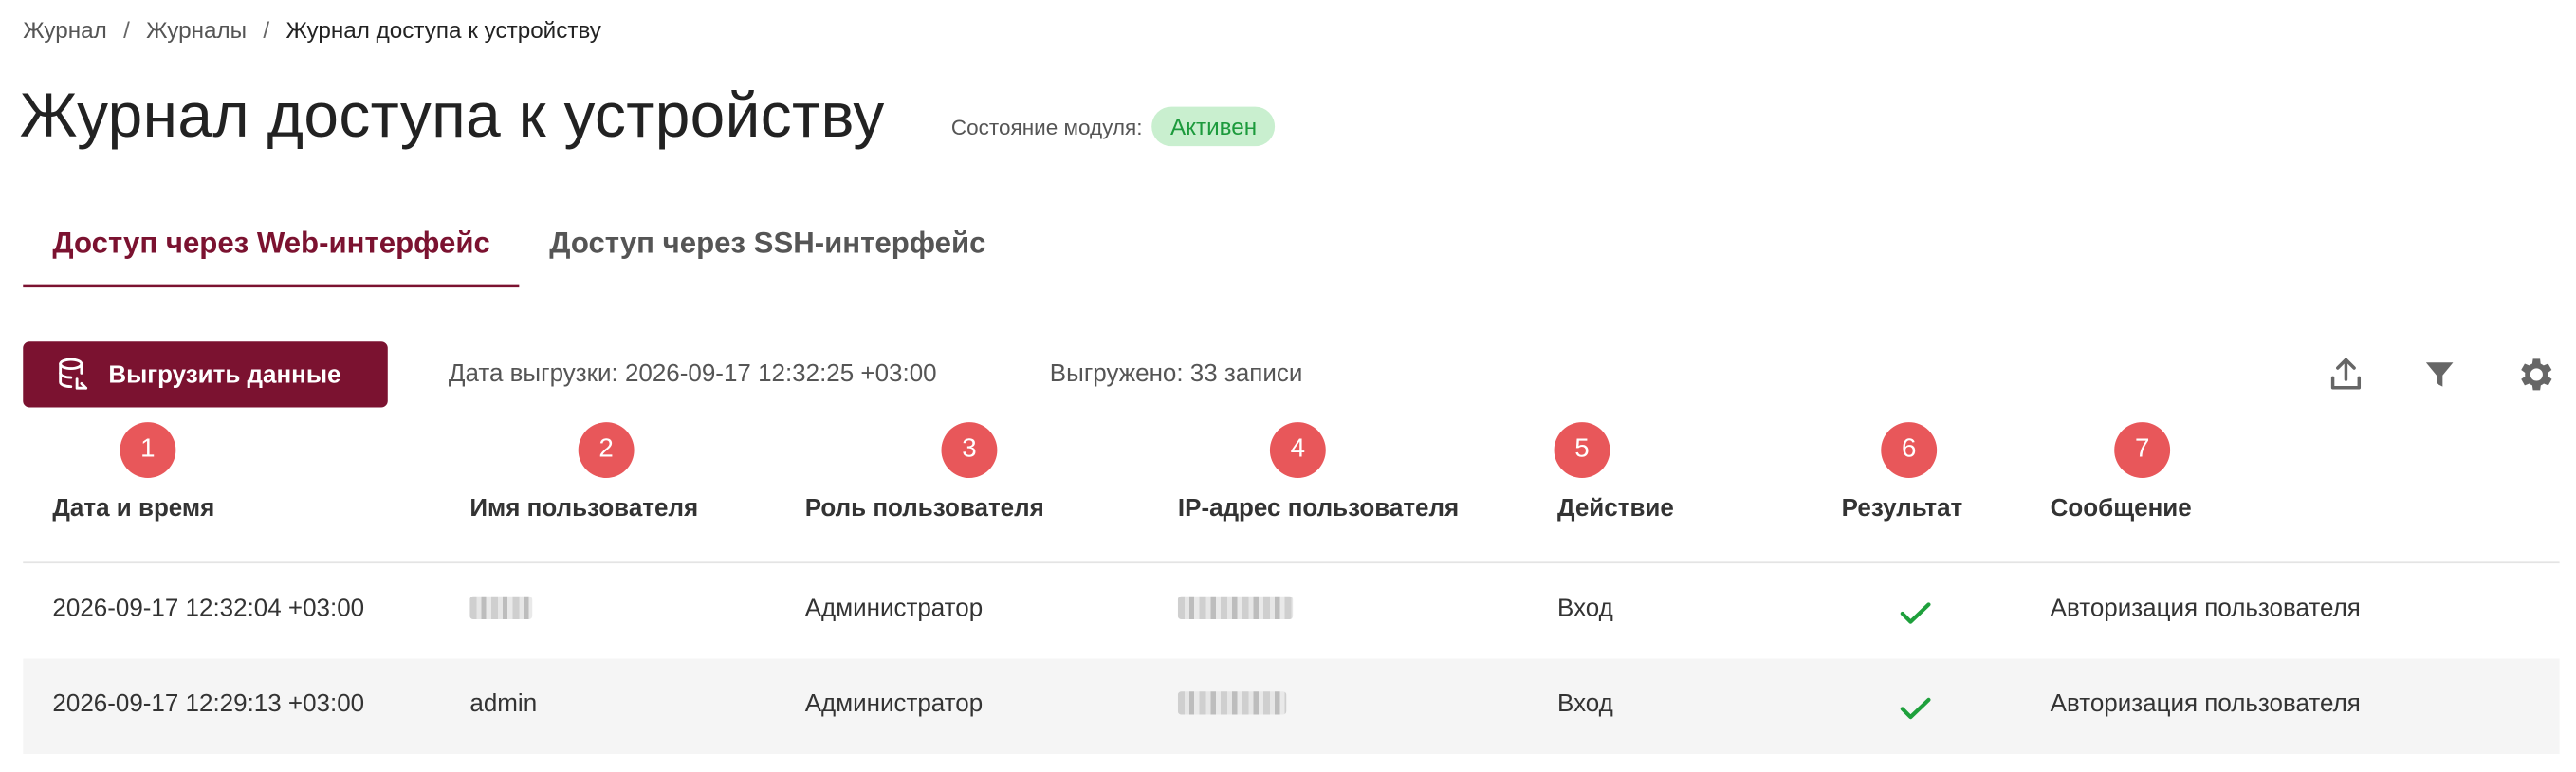  Describe the element at coordinates (768, 250) in the screenshot. I see `tab-ssh-access: Доступ через SSH-интерфейс` at that location.